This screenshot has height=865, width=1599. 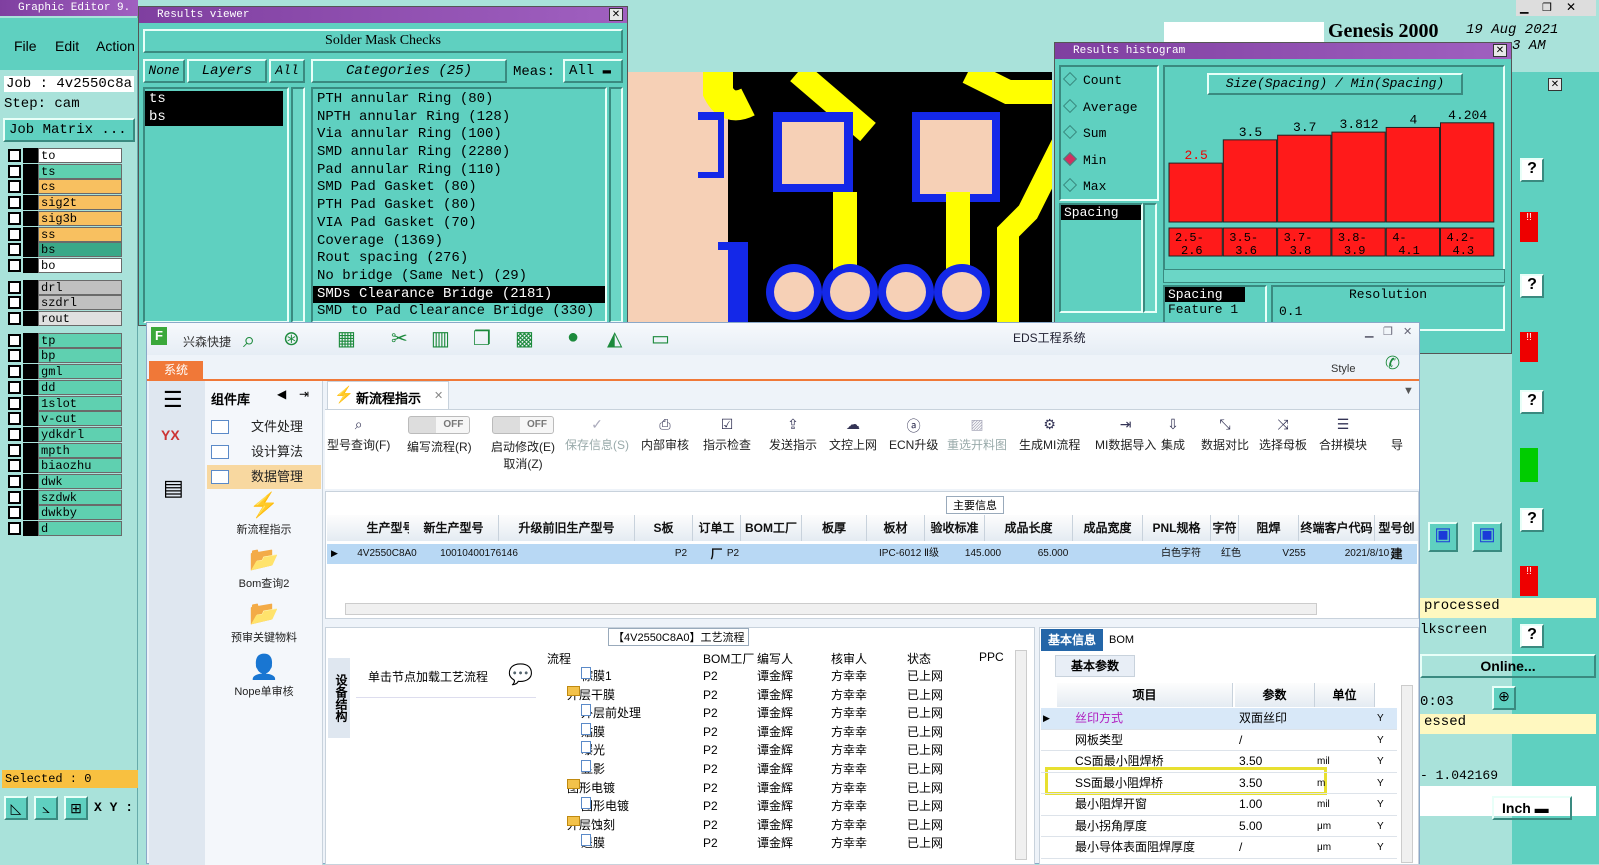 What do you see at coordinates (1397, 538) in the screenshot?
I see `grid-header: 型号创建` at bounding box center [1397, 538].